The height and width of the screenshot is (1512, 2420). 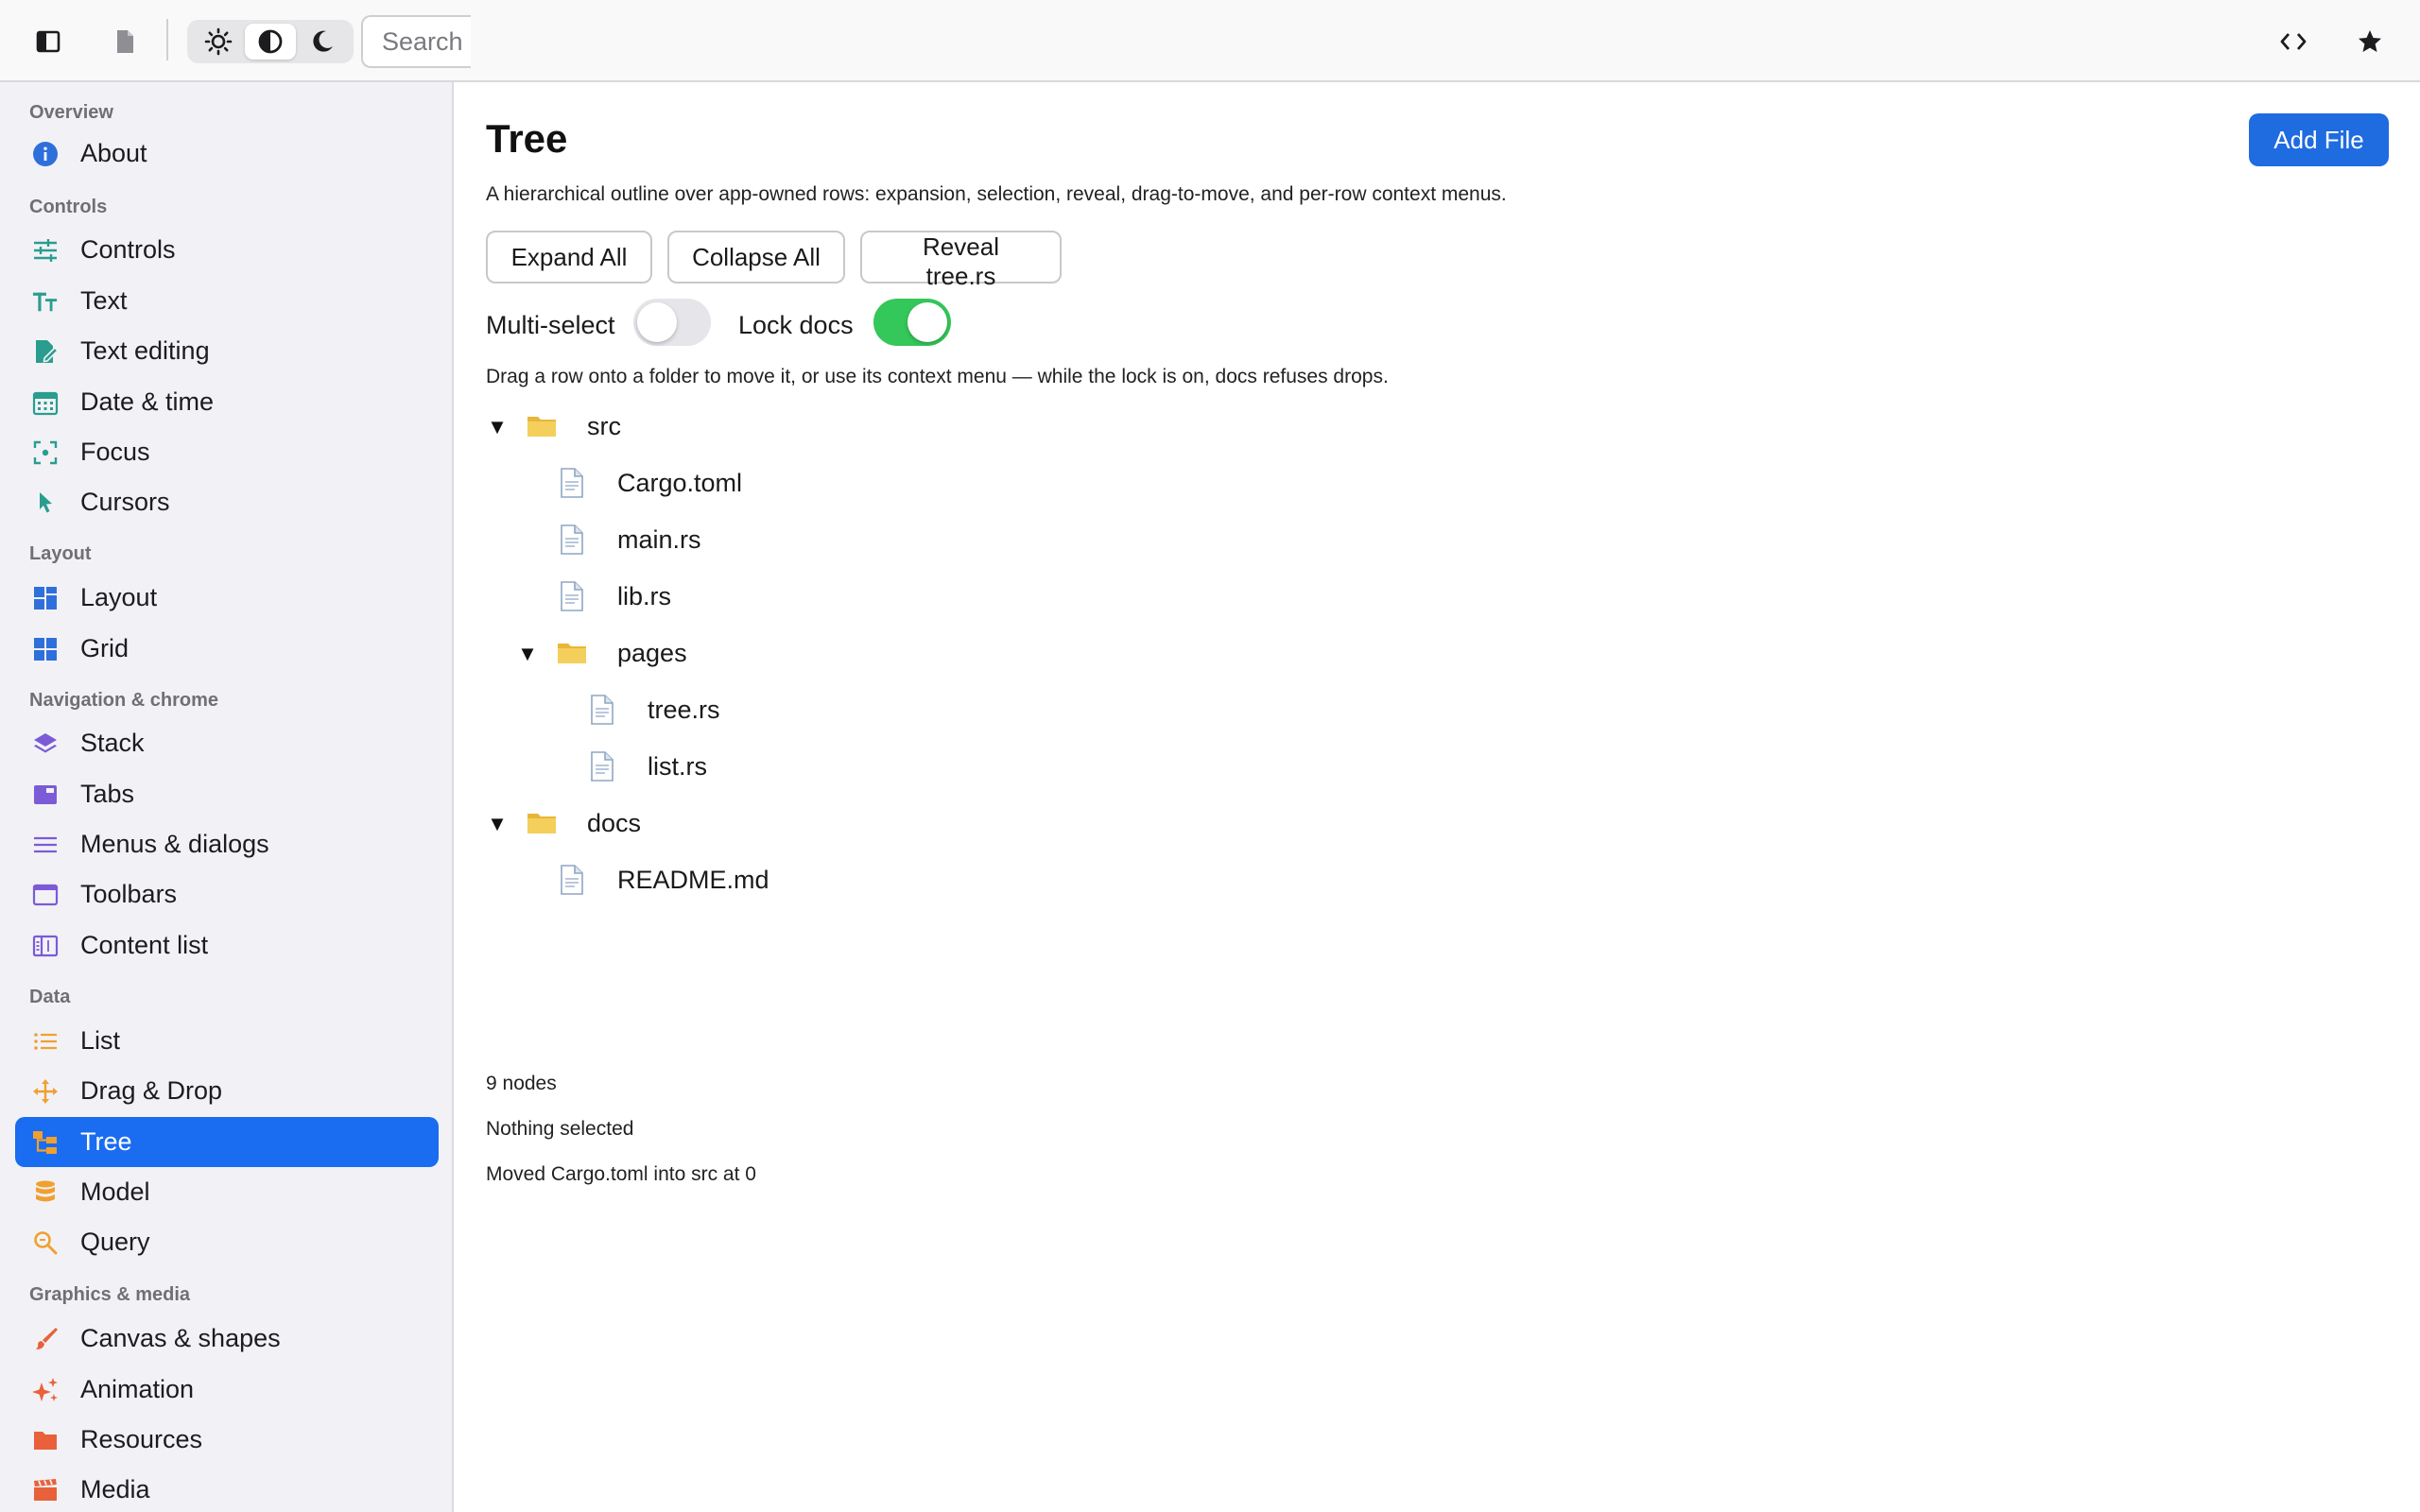 I want to click on tree-row-file-tree-rs: tree.rs, so click(x=769, y=709).